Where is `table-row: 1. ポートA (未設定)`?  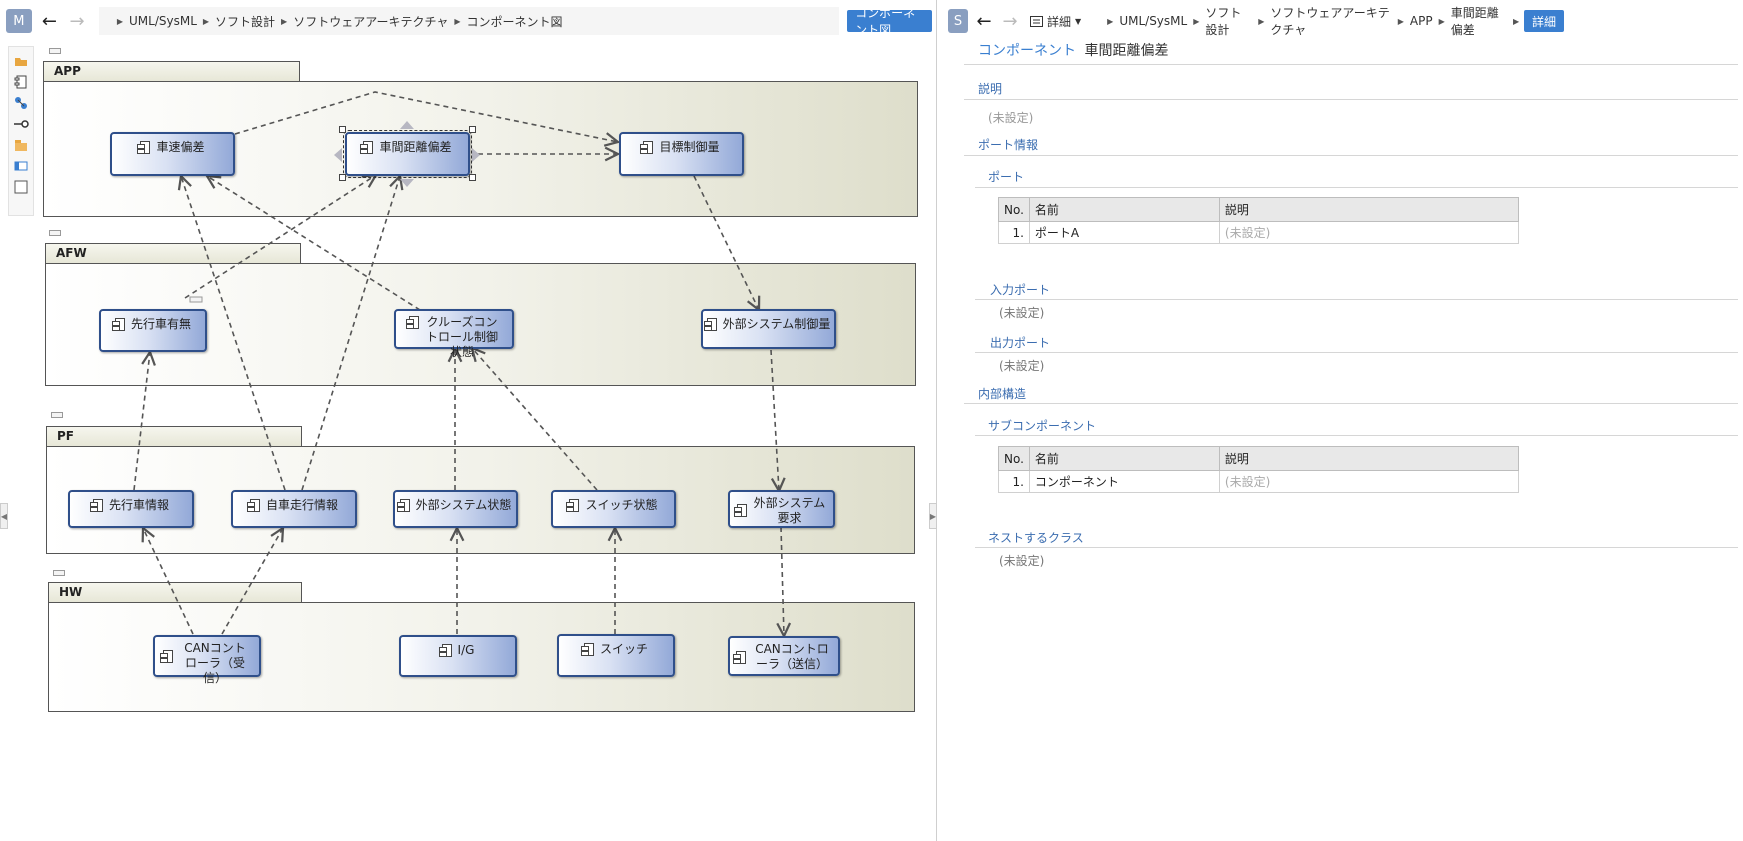
table-row: 1. ポートA (未設定) is located at coordinates (1259, 232).